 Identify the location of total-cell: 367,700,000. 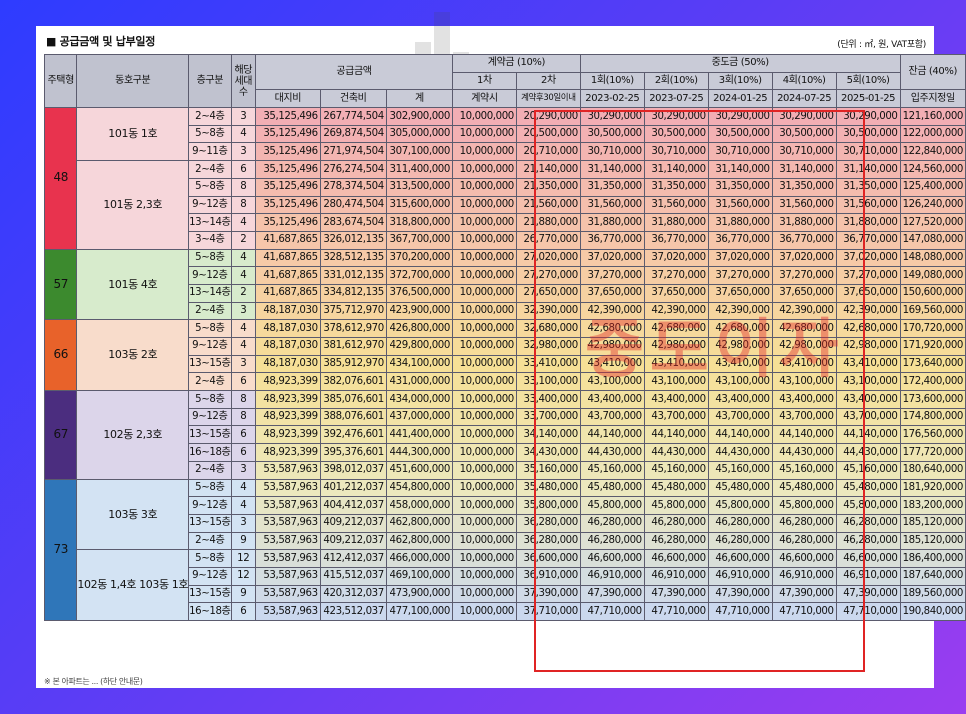
(419, 240).